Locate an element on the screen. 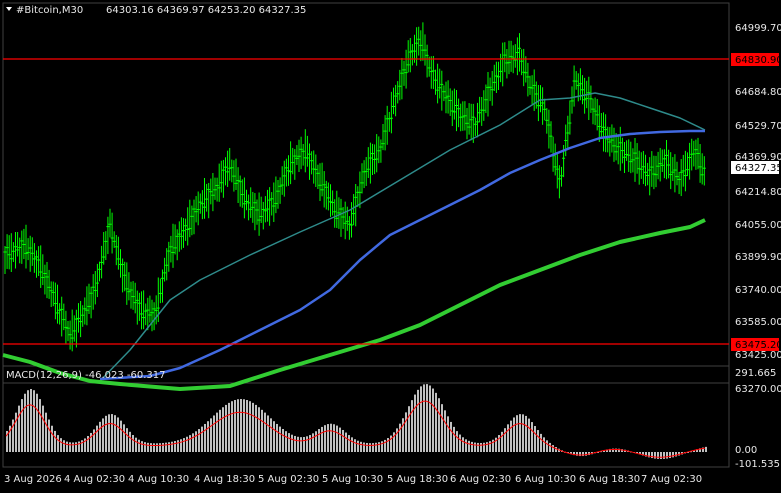 The height and width of the screenshot is (493, 781). price-tick: 63425.00 is located at coordinates (758, 355).